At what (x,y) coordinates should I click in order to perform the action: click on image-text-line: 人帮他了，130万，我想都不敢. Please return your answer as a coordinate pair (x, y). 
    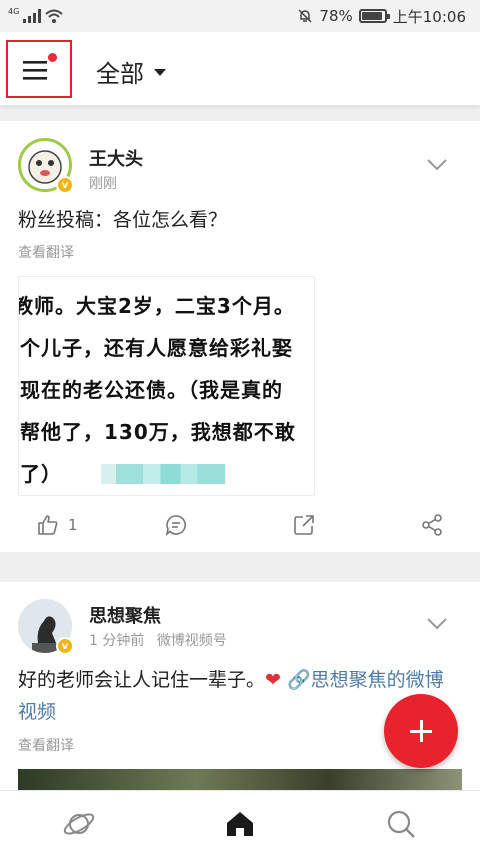
    Looking at the image, I should click on (157, 432).